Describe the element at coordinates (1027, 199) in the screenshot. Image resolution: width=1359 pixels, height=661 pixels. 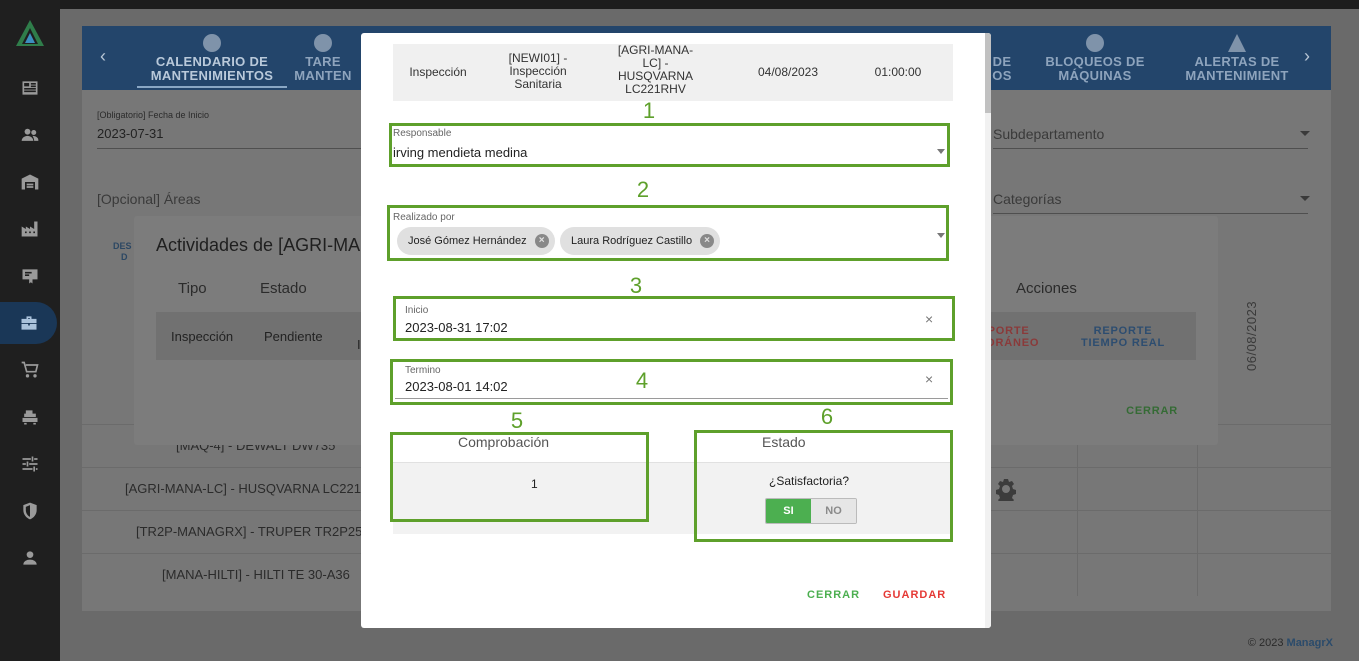
I see `categories-select: Categorías` at that location.